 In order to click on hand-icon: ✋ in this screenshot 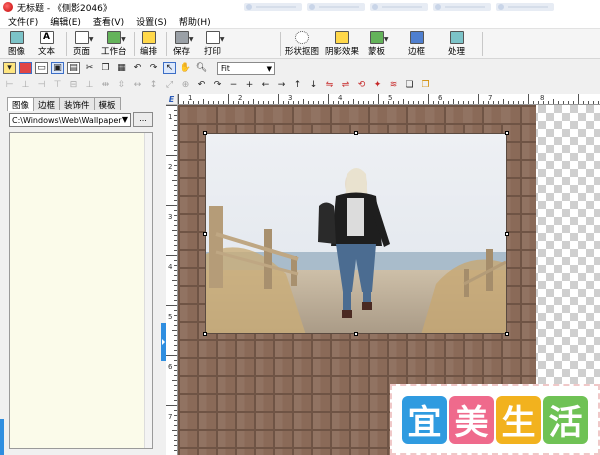, I will do `click(185, 68)`.